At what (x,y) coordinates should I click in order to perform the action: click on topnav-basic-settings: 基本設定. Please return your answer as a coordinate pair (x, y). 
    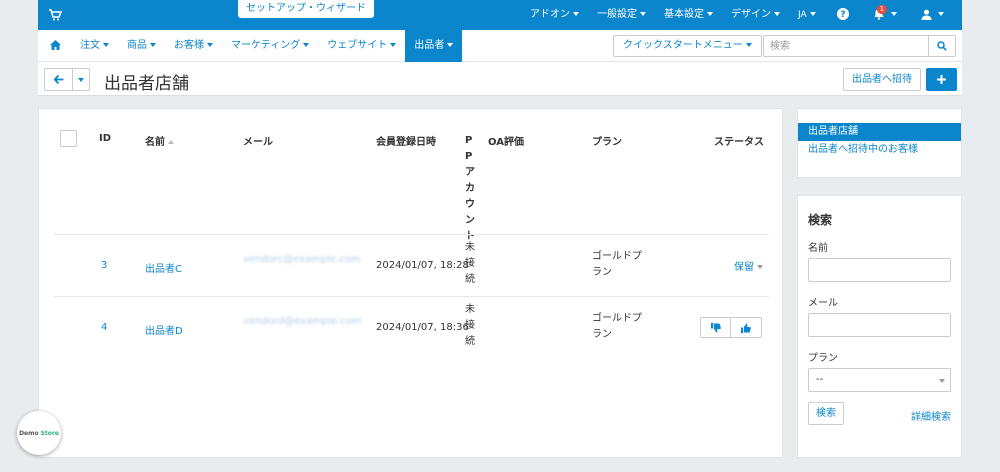
    Looking at the image, I should click on (688, 15).